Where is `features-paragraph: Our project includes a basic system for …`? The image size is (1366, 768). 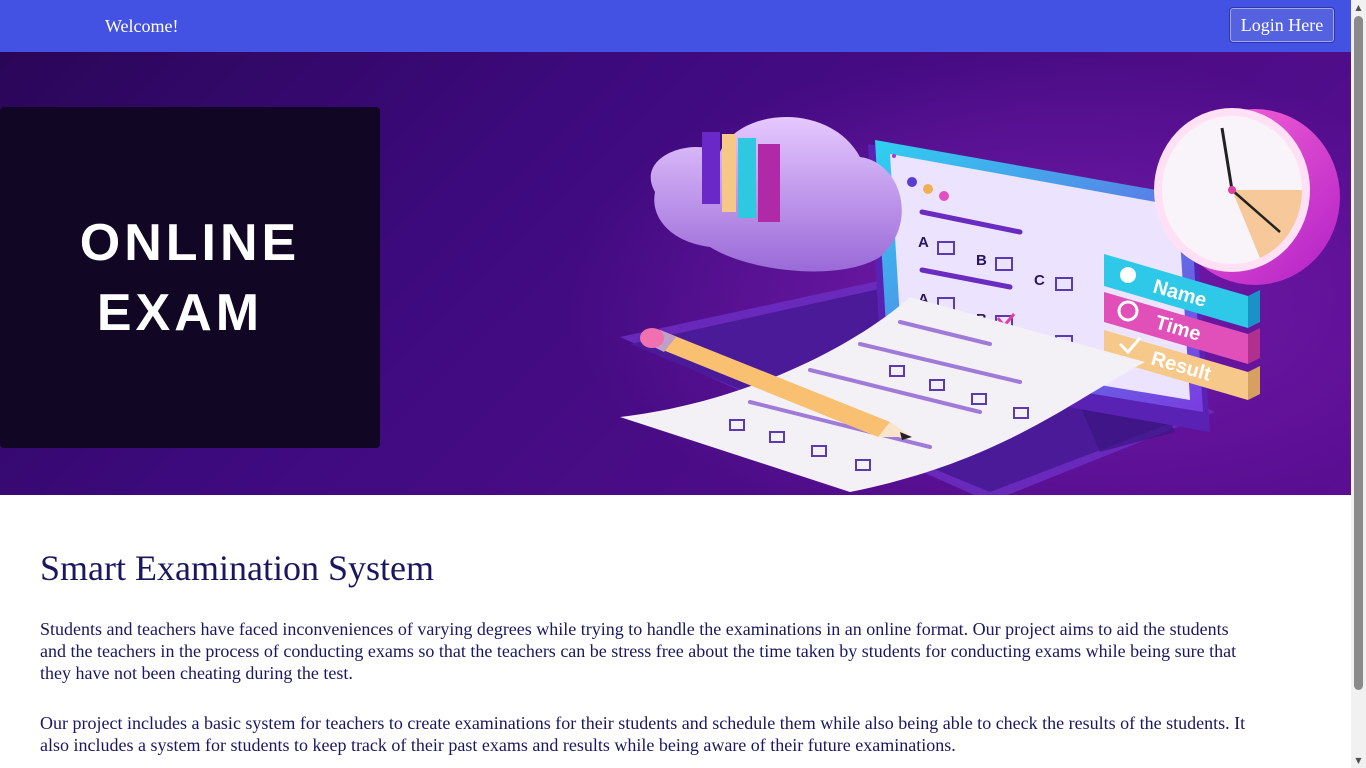
features-paragraph: Our project includes a basic system for … is located at coordinates (643, 734).